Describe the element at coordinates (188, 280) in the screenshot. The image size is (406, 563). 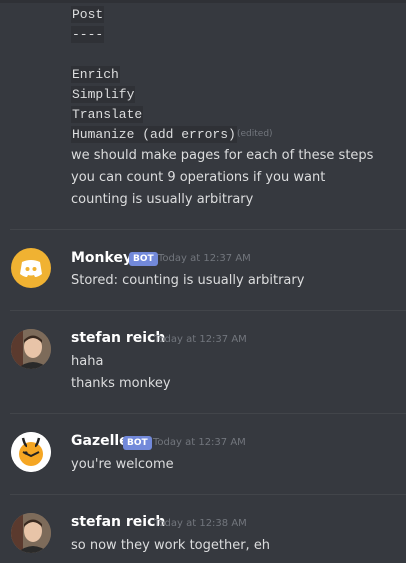
I see `message-text: Stored: counting is usually arbitrary` at that location.